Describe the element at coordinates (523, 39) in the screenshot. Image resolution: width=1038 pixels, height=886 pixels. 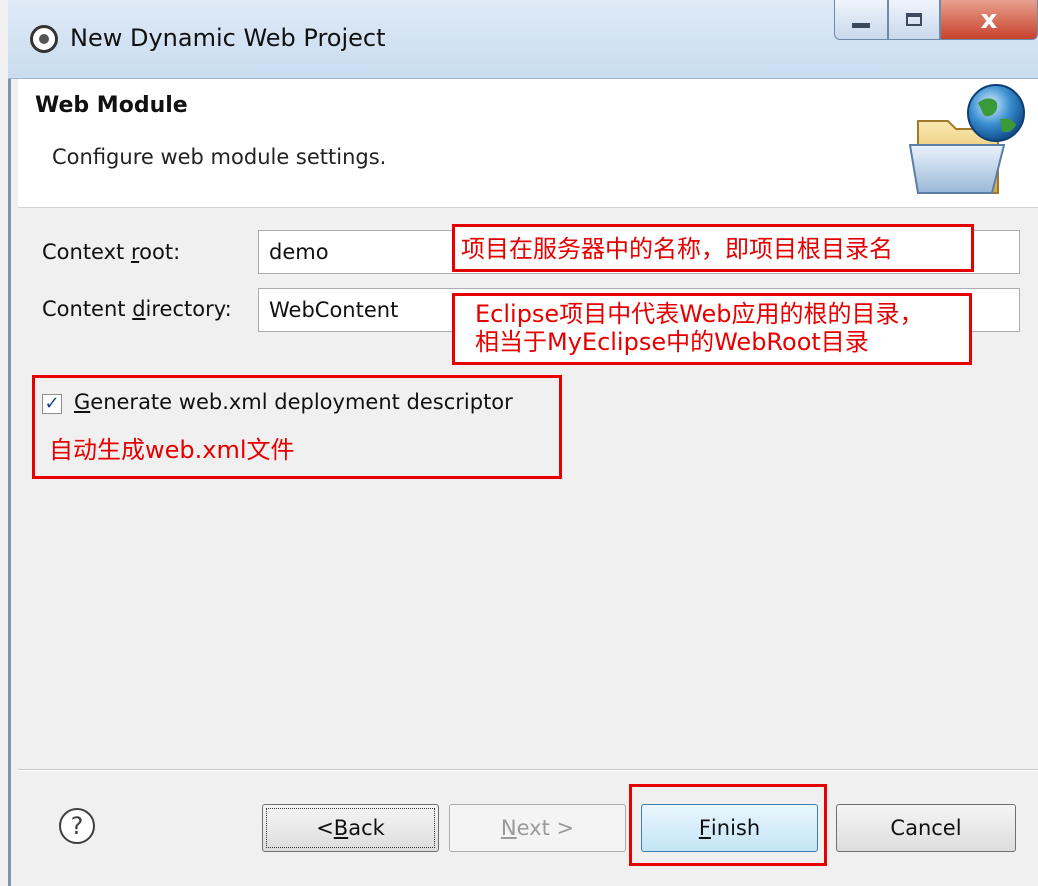
I see `title-bar: New Dynamic Web Project x` at that location.